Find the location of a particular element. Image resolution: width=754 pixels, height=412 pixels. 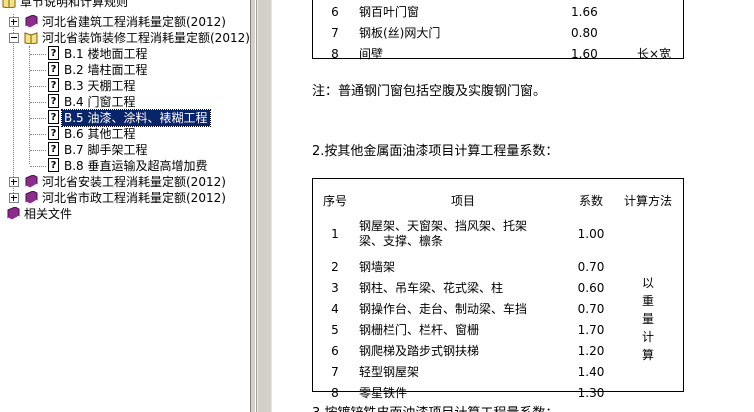

tree-item-label: 河北省安装工程消耗量定额(2012) is located at coordinates (134, 182).